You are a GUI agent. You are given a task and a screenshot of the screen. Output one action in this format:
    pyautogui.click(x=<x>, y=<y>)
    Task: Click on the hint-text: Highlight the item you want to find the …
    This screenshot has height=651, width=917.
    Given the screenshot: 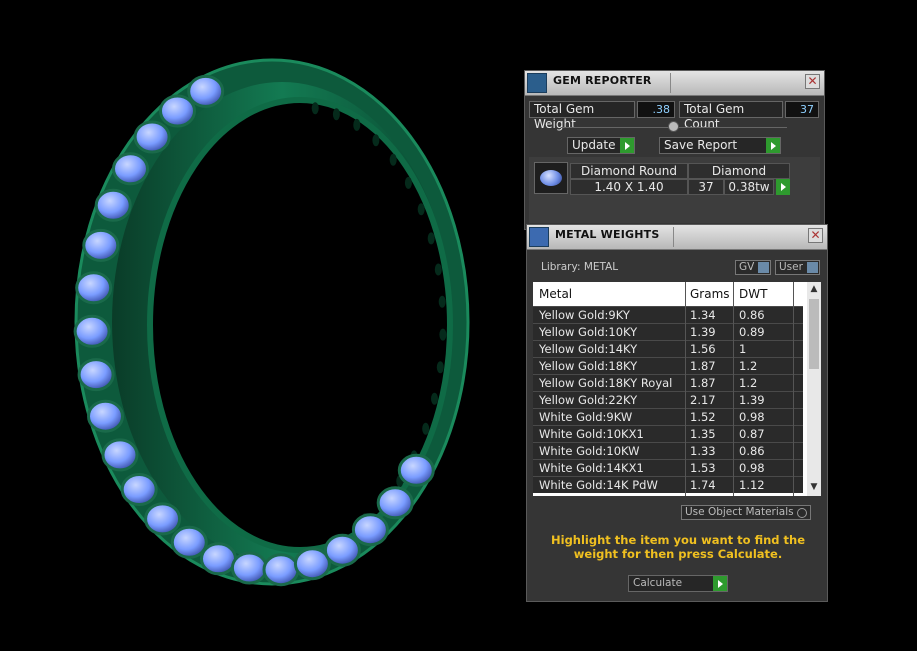 What is the action you would take?
    pyautogui.click(x=678, y=547)
    